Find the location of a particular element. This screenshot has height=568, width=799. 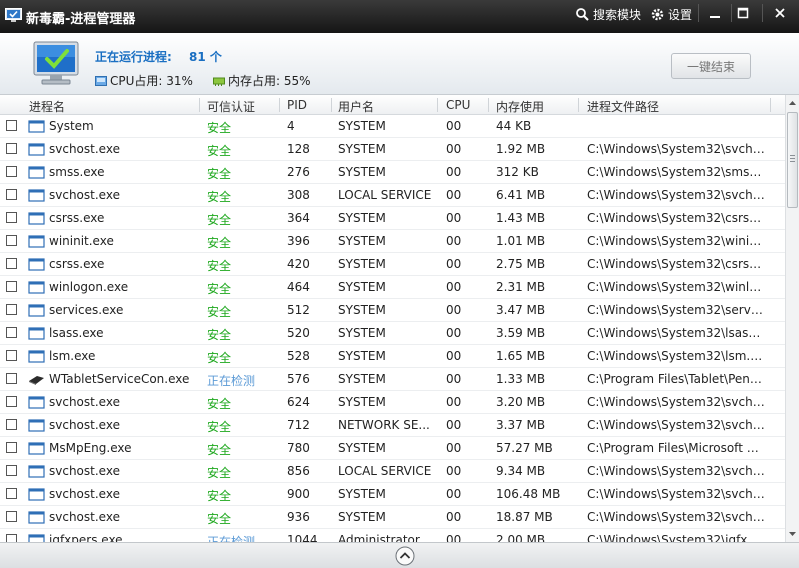

process-name: igfxpers.exe is located at coordinates (86, 537).